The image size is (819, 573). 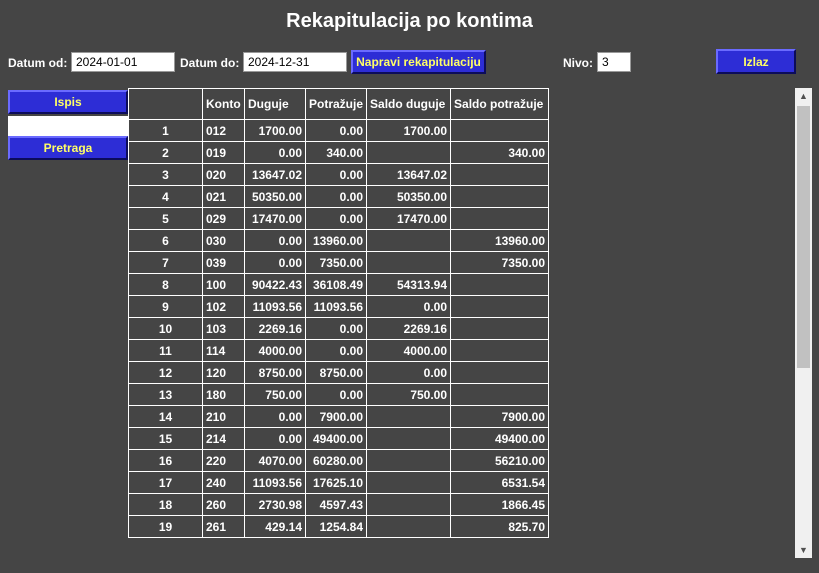 What do you see at coordinates (336, 306) in the screenshot?
I see `cell-credit: 11093.56` at bounding box center [336, 306].